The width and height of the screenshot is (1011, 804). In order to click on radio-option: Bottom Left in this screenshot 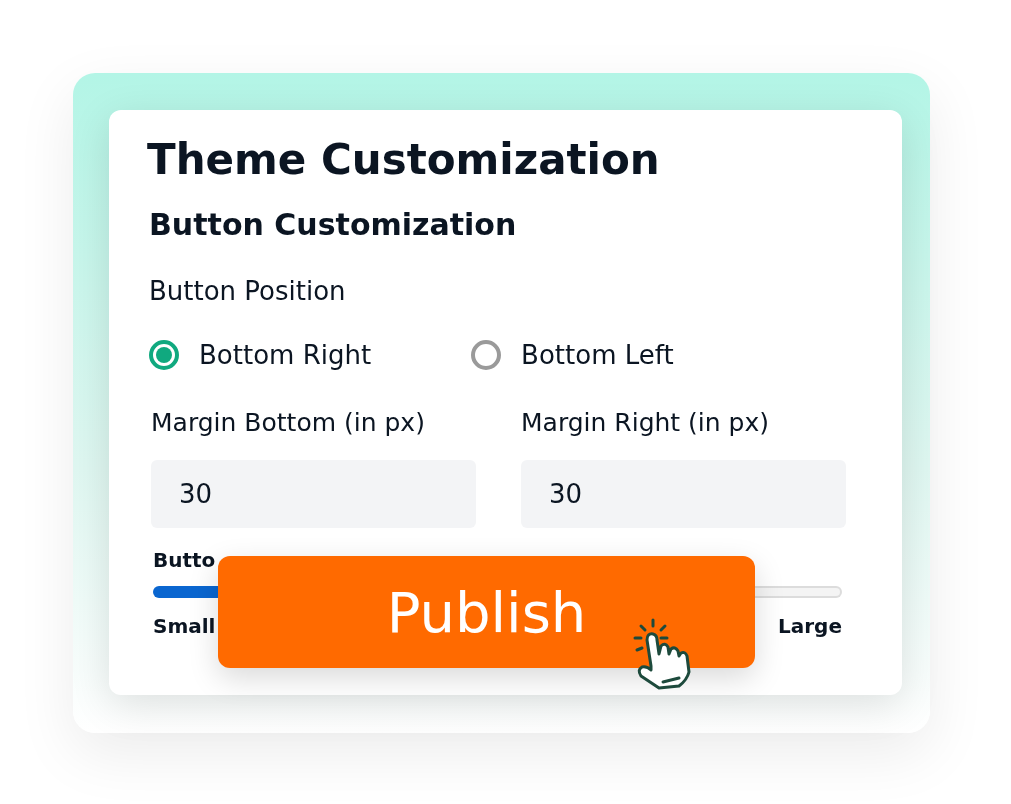, I will do `click(572, 355)`.